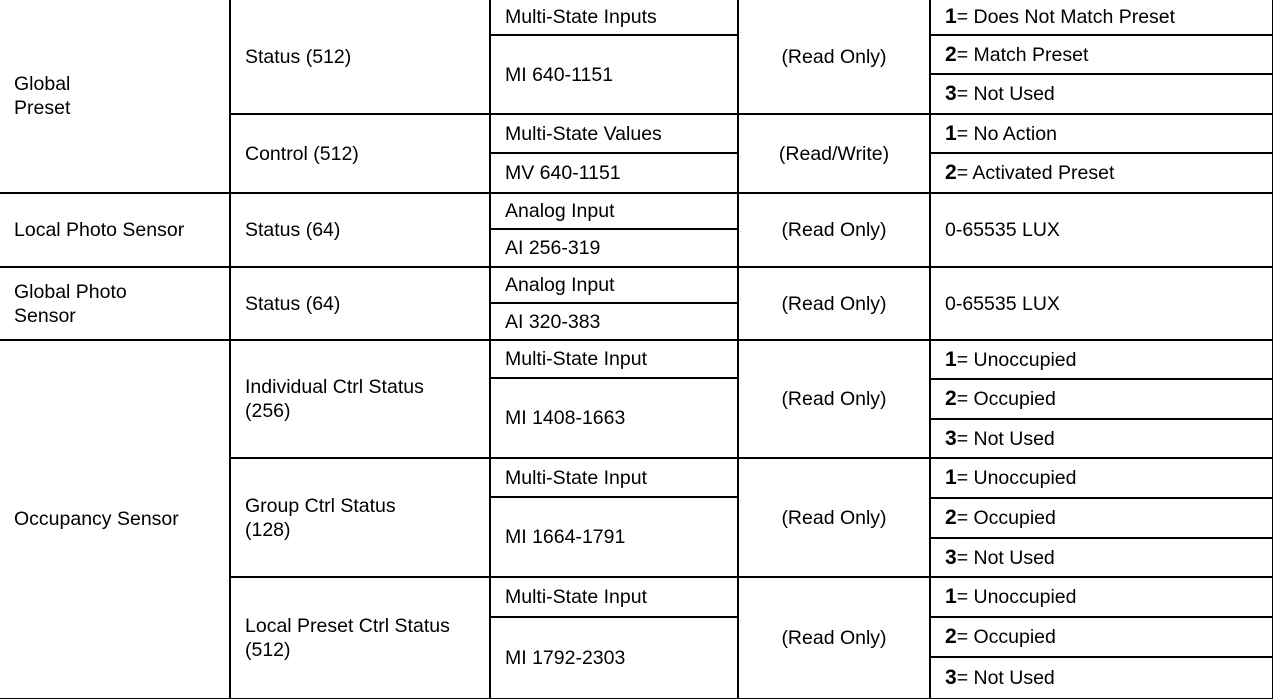 The height and width of the screenshot is (699, 1273). I want to click on object-range-cell: AI 320-383, so click(614, 321).